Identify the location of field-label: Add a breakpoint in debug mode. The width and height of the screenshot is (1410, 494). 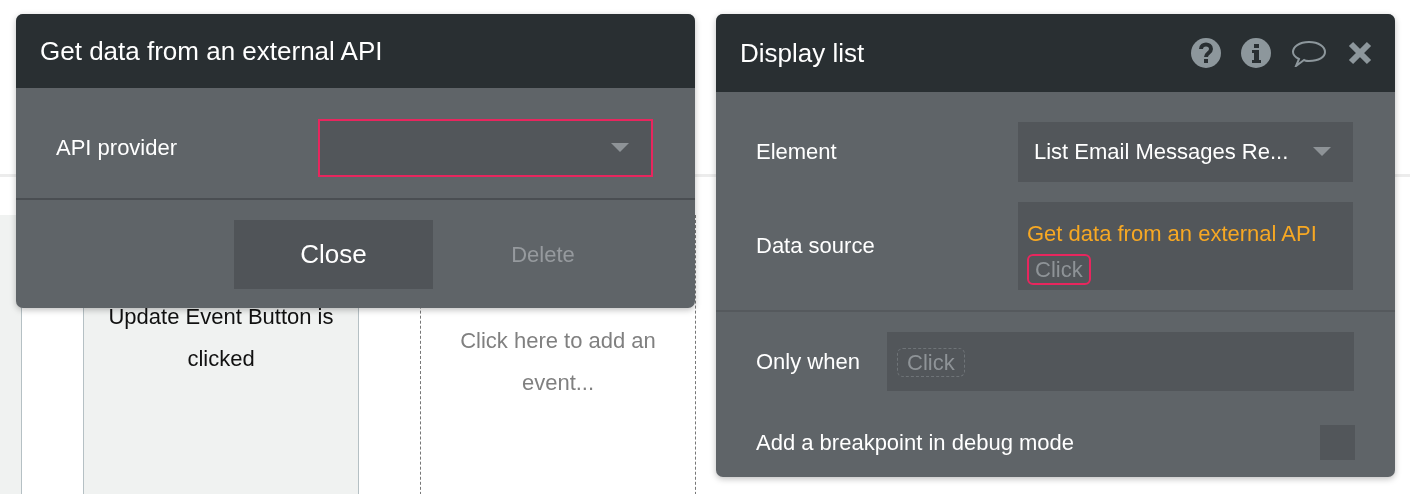
(915, 442).